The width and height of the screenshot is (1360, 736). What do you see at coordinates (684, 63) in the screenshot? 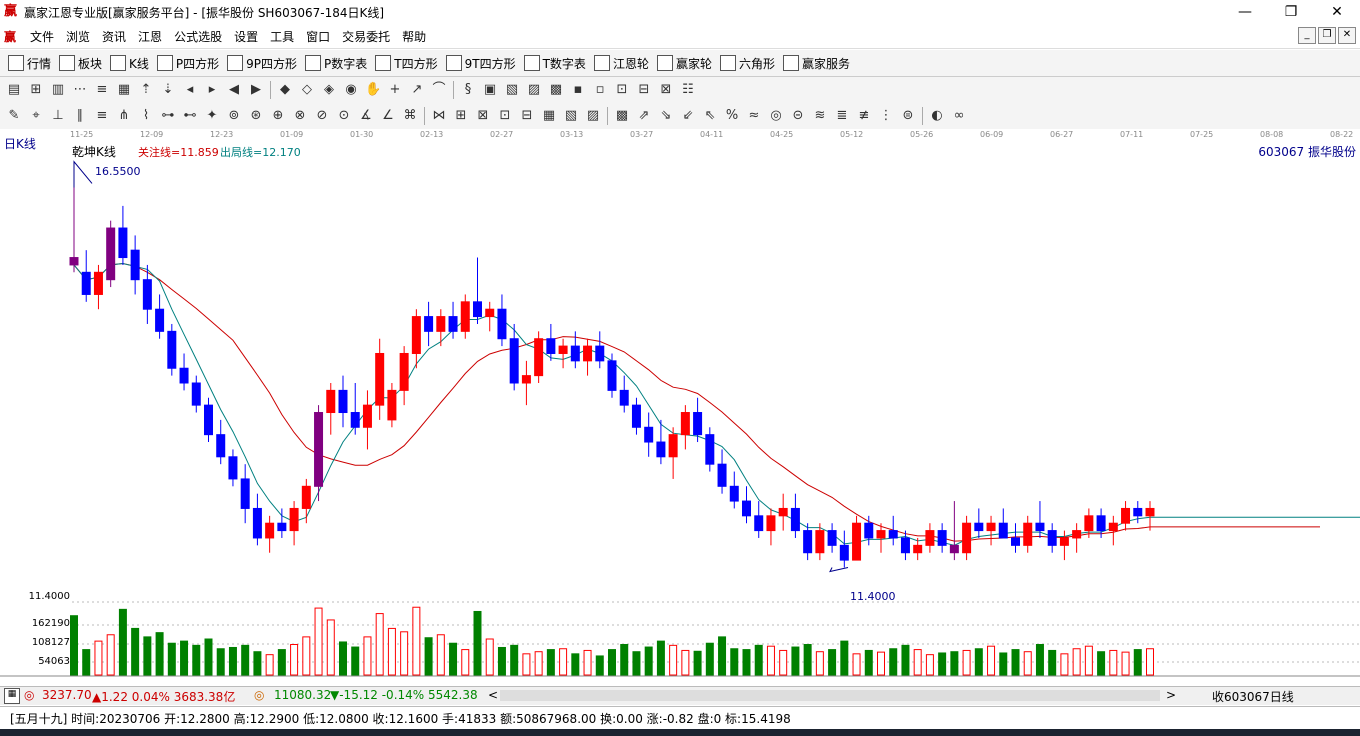
I see `toolbar-item-wheel2: 赢家轮` at bounding box center [684, 63].